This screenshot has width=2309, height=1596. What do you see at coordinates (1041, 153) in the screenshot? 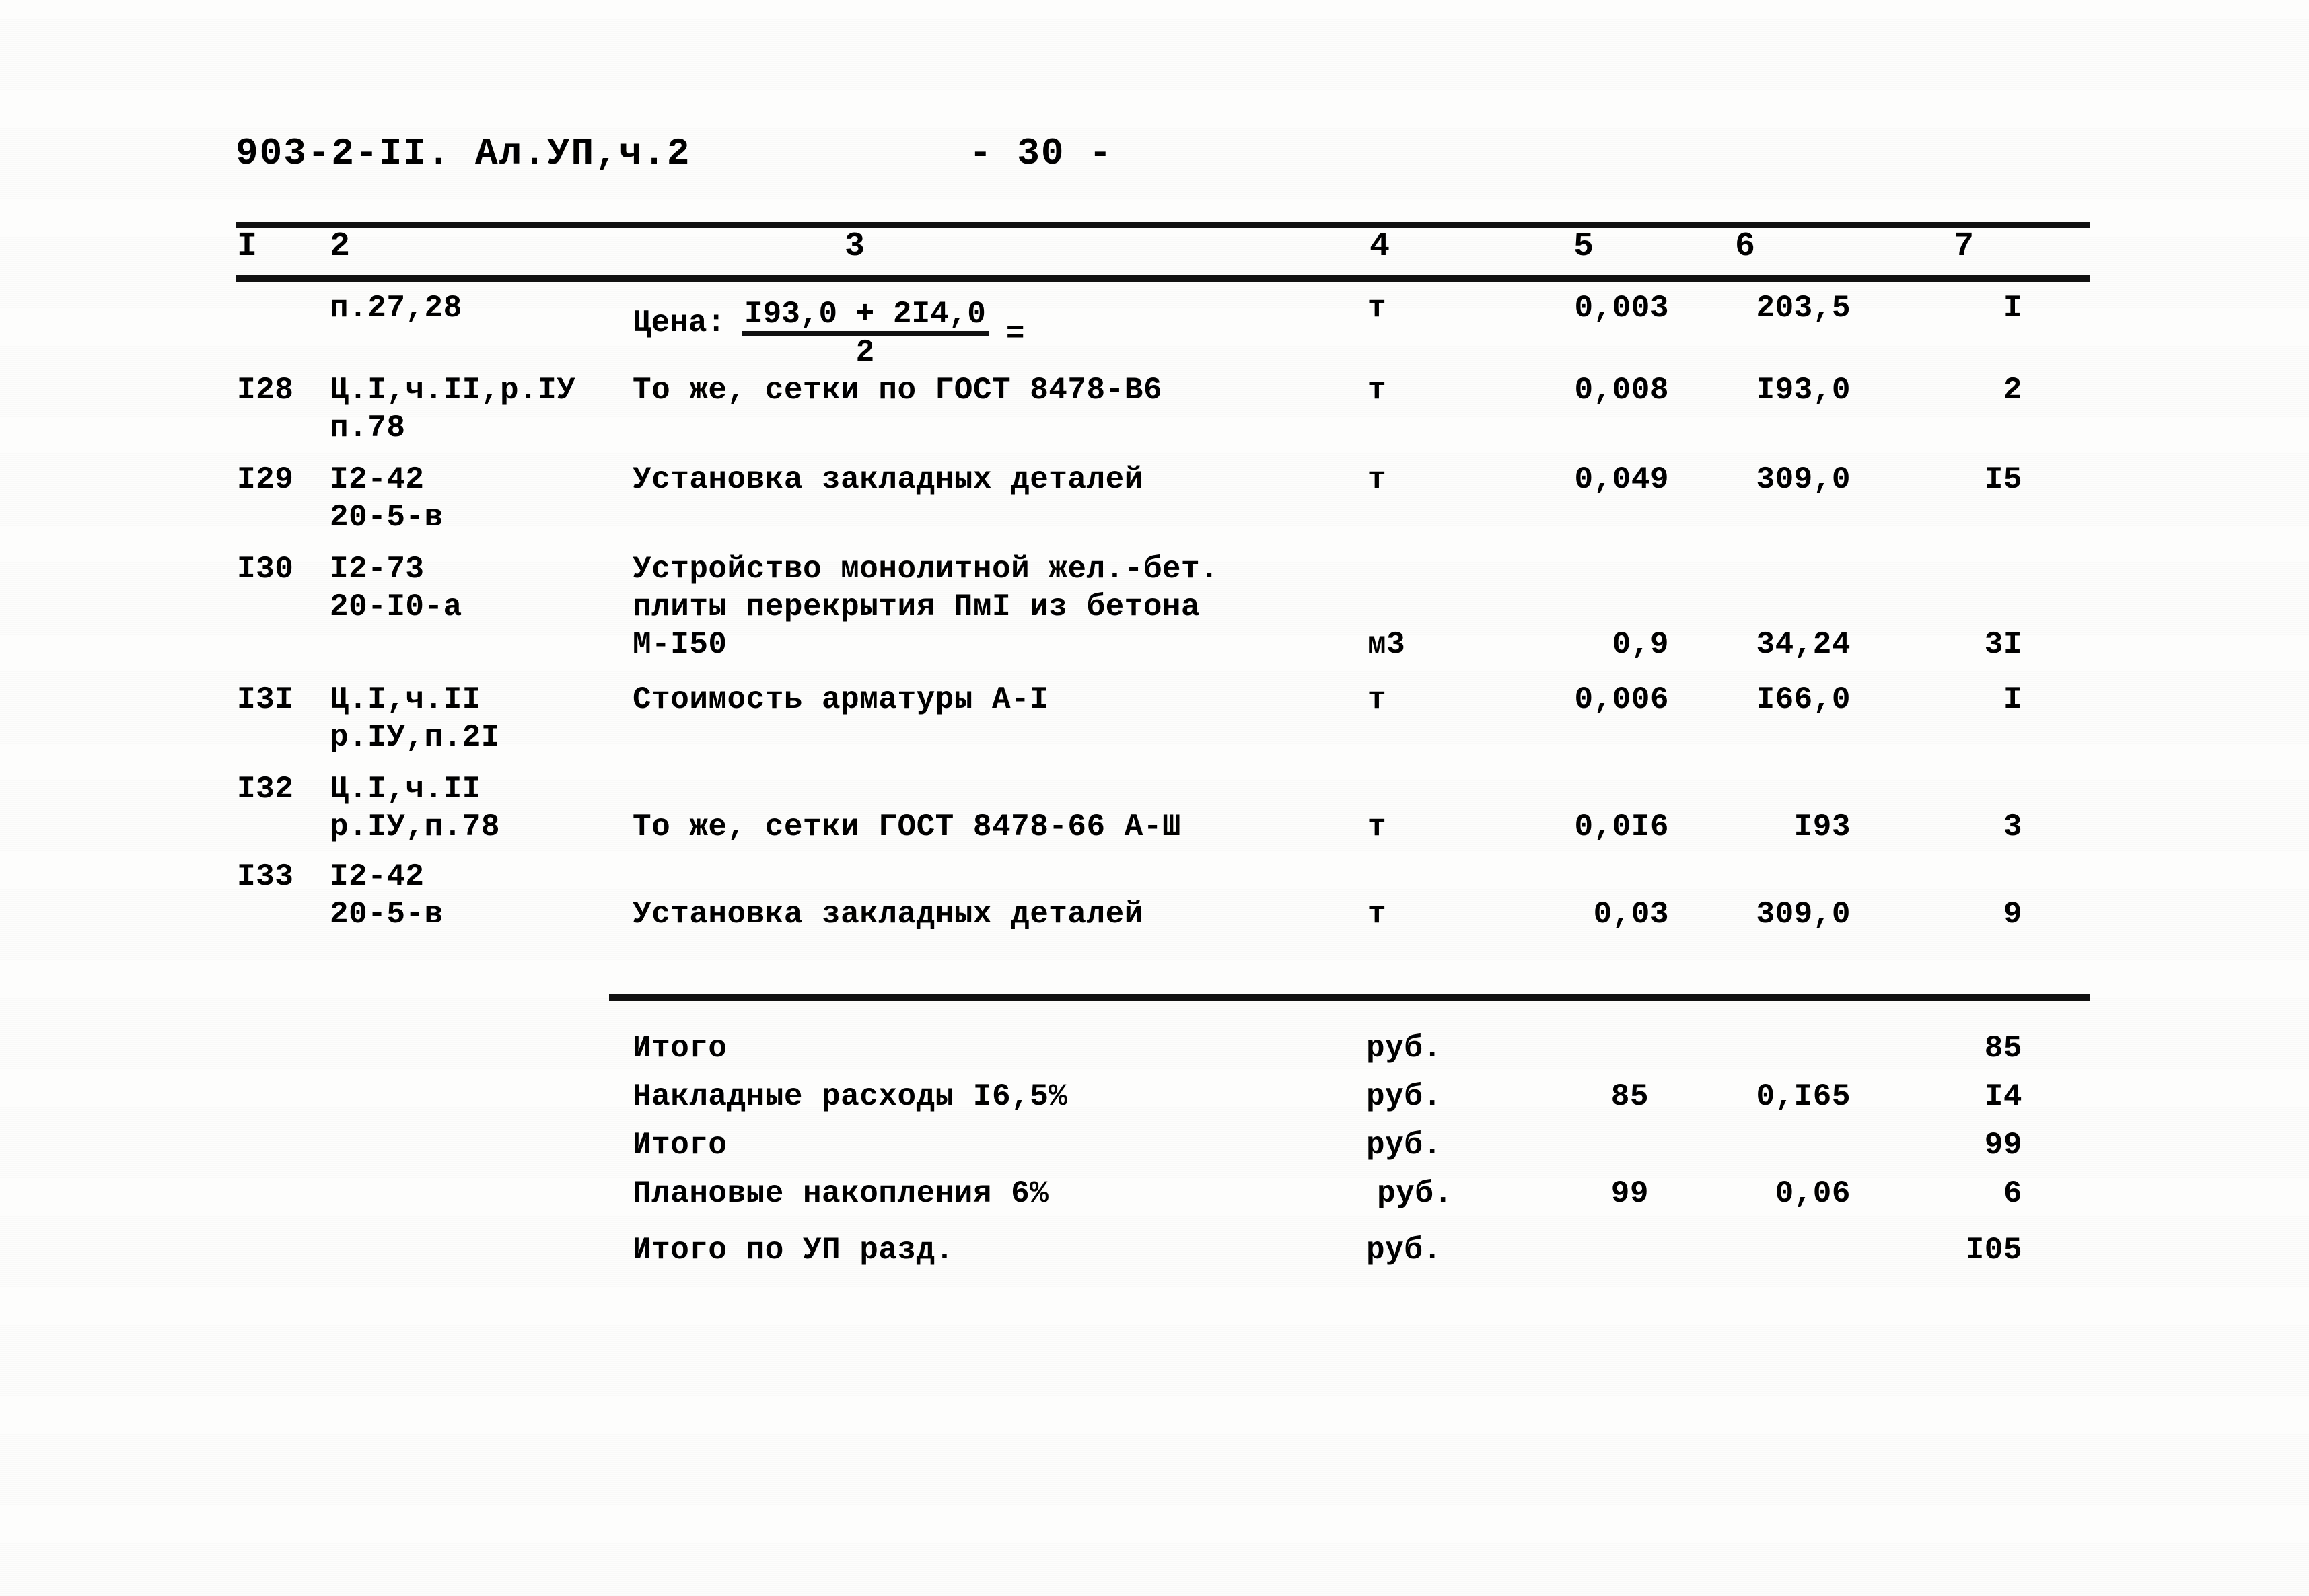
I see `page-number: - 30 -` at bounding box center [1041, 153].